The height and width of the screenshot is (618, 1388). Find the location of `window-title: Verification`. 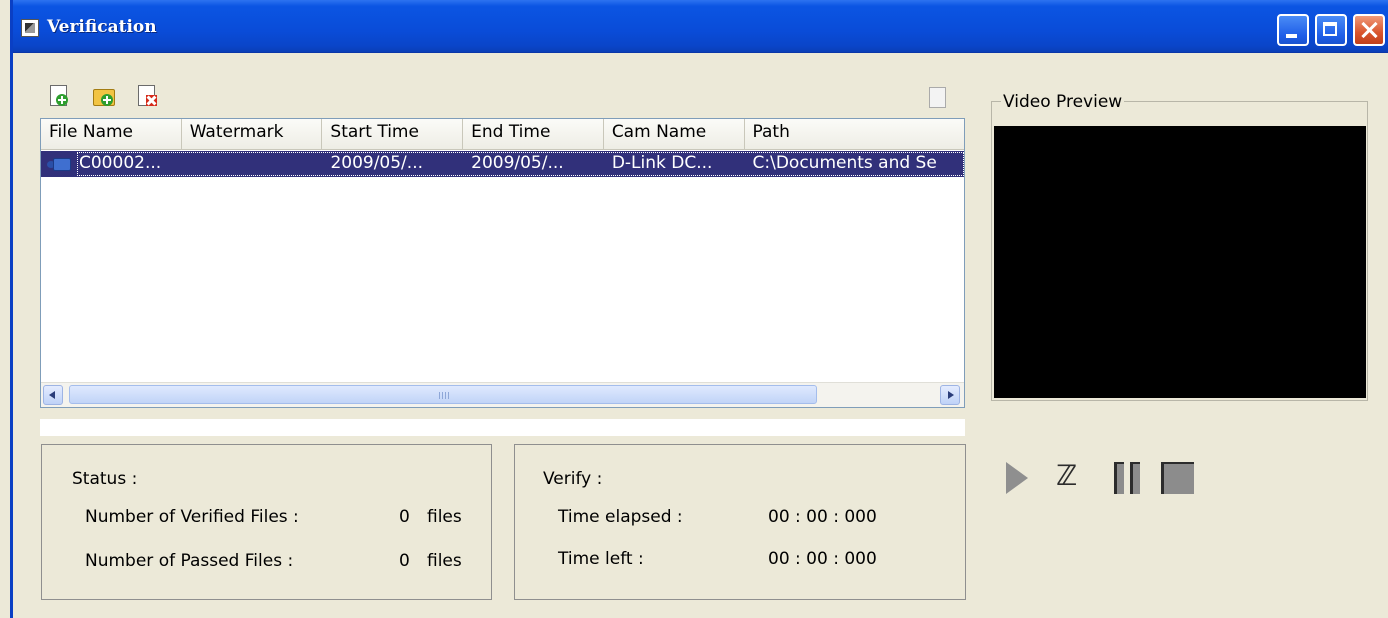

window-title: Verification is located at coordinates (102, 27).